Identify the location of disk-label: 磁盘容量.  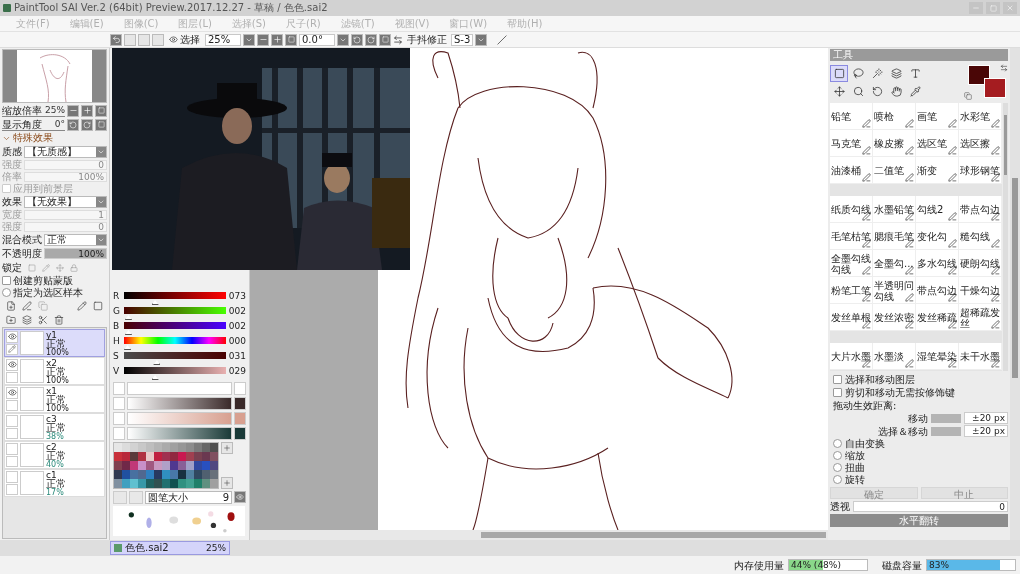
(902, 565).